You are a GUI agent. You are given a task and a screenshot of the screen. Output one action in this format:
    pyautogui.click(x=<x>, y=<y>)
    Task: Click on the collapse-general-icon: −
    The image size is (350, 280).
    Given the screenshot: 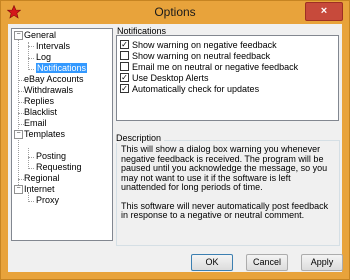 What is the action you would take?
    pyautogui.click(x=18, y=35)
    